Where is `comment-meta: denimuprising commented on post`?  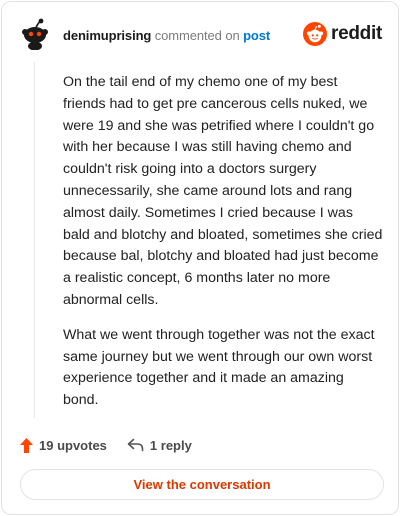 comment-meta: denimuprising commented on post is located at coordinates (166, 35).